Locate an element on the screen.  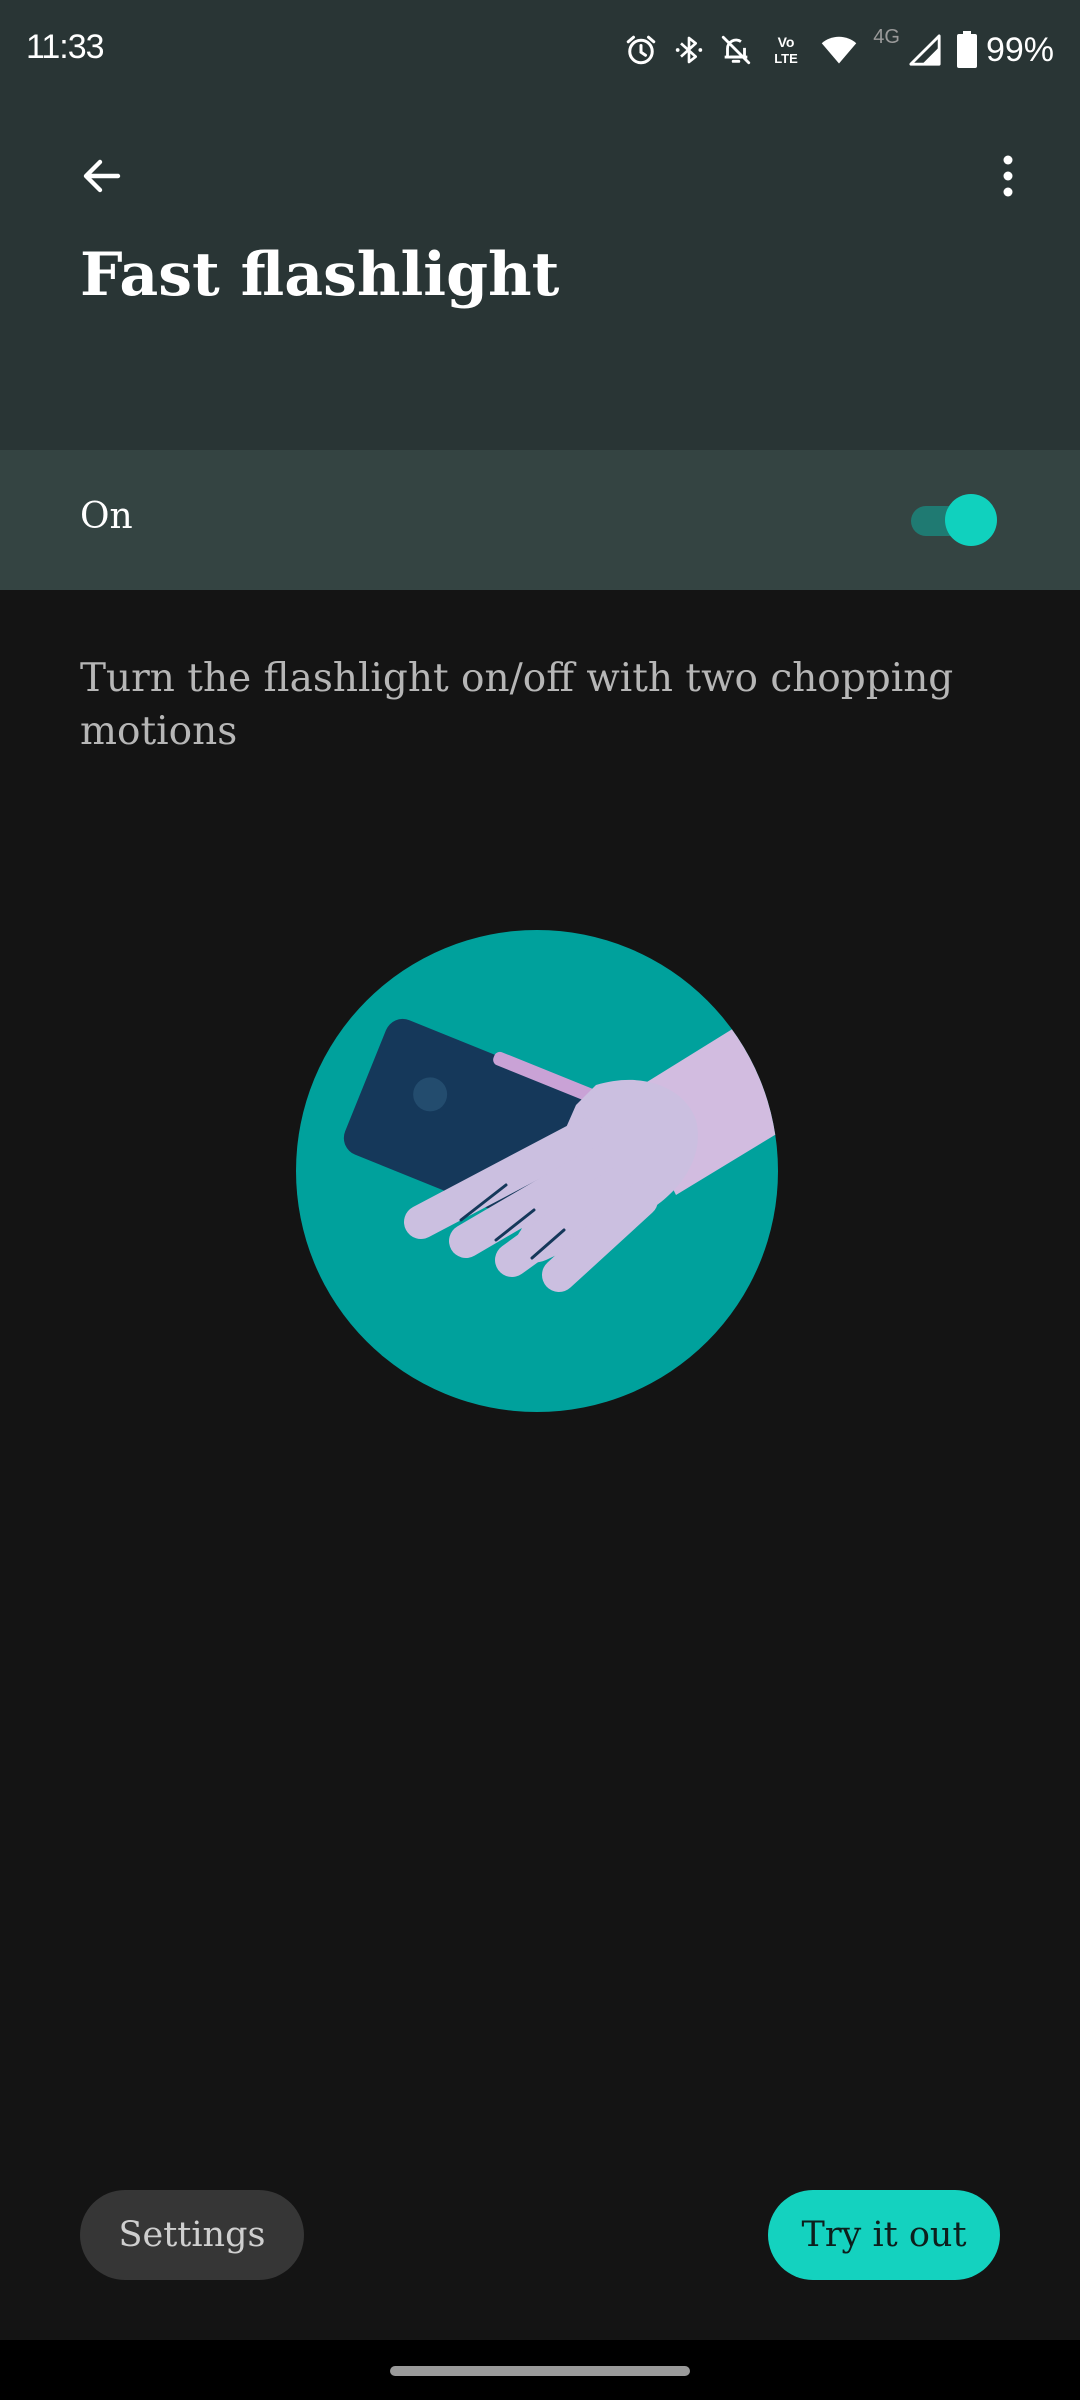
feature-switch is located at coordinates (955, 520).